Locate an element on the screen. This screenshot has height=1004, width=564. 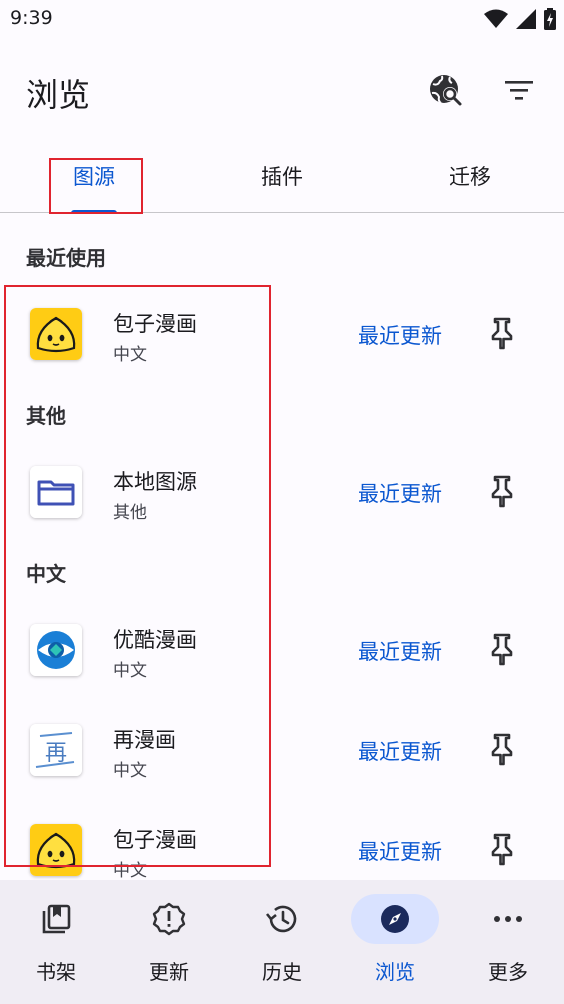
status-icons is located at coordinates (520, 19).